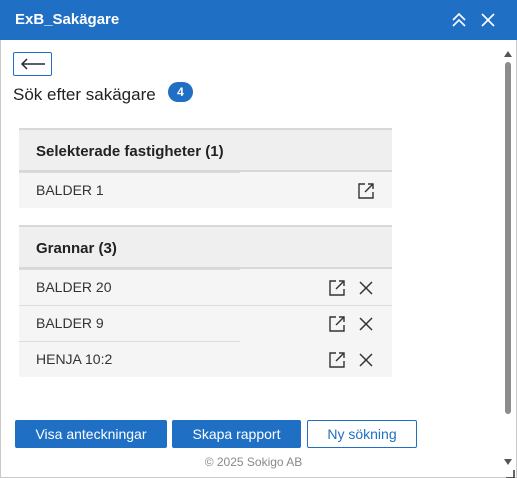 The image size is (517, 478). I want to click on property-label: BALDER 20, so click(74, 287).